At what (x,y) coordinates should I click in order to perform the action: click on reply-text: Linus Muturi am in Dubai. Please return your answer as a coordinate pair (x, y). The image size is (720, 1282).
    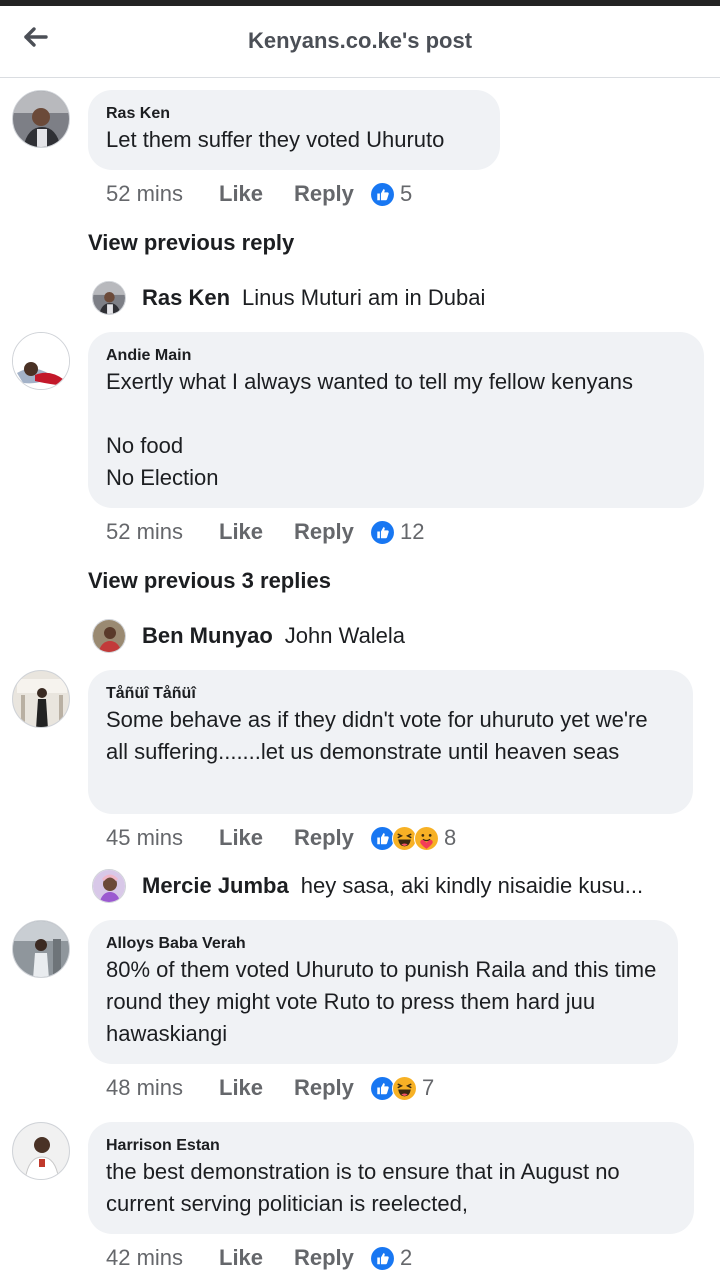
    Looking at the image, I should click on (364, 297).